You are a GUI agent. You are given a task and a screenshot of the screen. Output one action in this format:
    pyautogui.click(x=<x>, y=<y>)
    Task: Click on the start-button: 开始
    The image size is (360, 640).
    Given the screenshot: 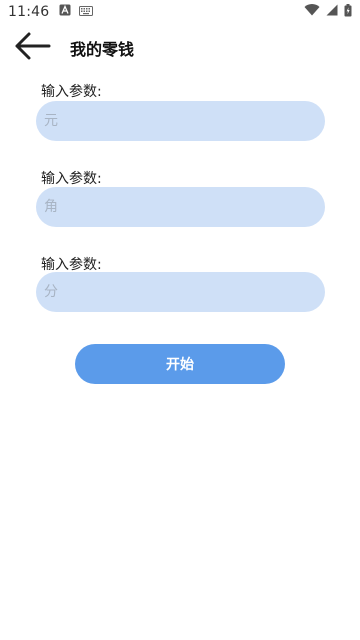 What is the action you would take?
    pyautogui.click(x=180, y=364)
    